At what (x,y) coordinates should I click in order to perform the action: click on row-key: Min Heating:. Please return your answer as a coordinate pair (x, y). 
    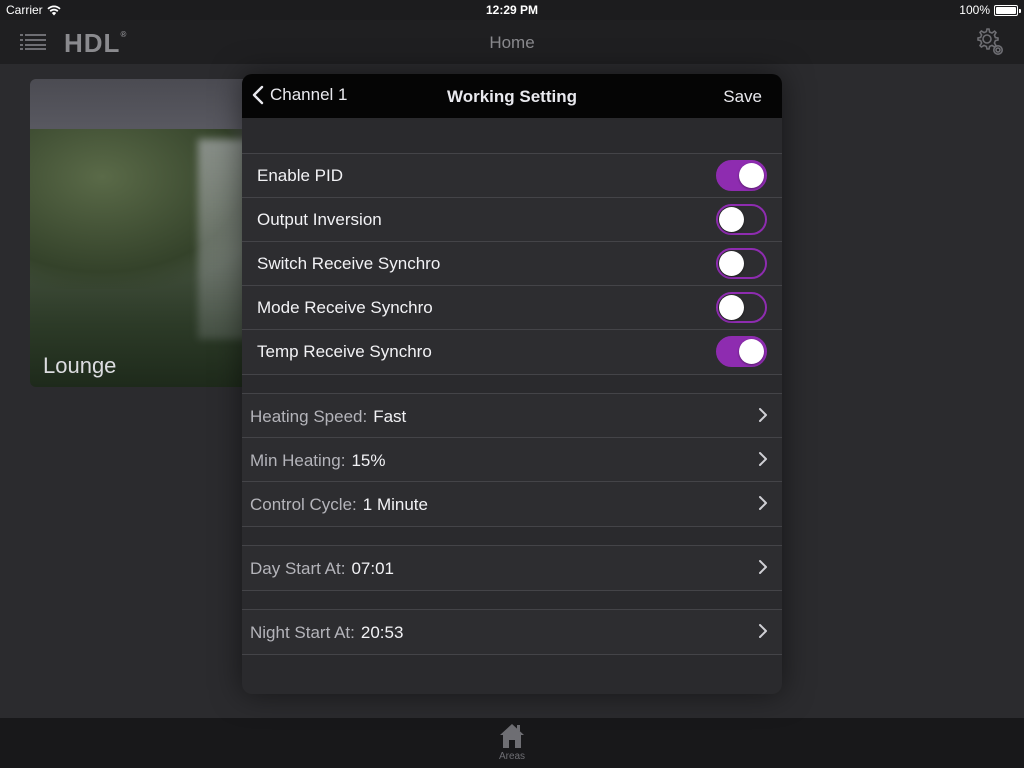
    Looking at the image, I should click on (298, 460).